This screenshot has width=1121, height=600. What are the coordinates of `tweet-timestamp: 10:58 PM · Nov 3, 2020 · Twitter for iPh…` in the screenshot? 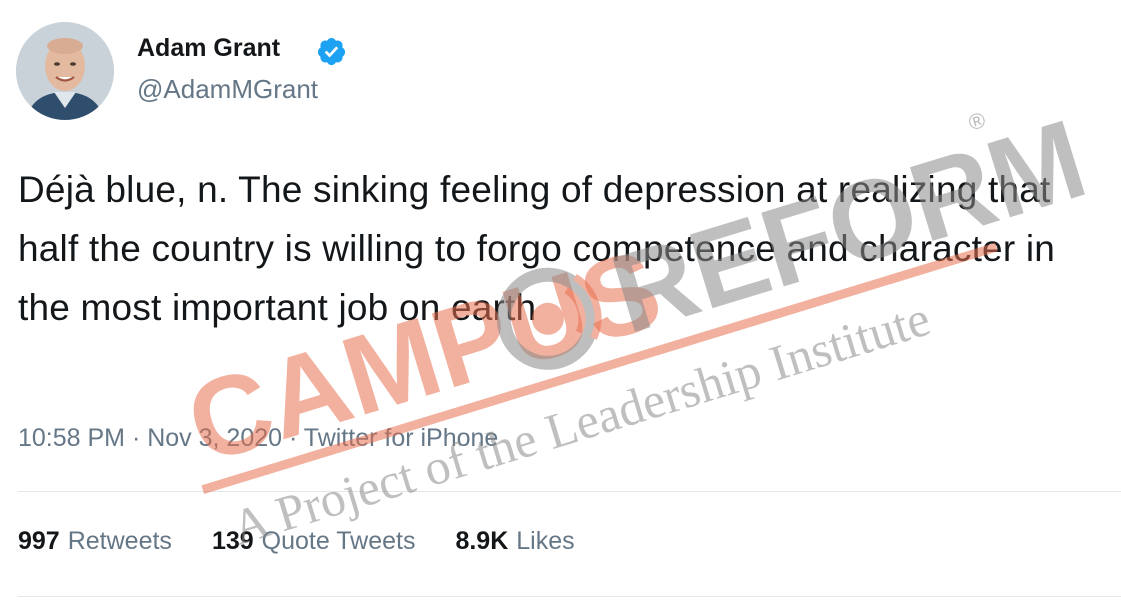 It's located at (258, 438).